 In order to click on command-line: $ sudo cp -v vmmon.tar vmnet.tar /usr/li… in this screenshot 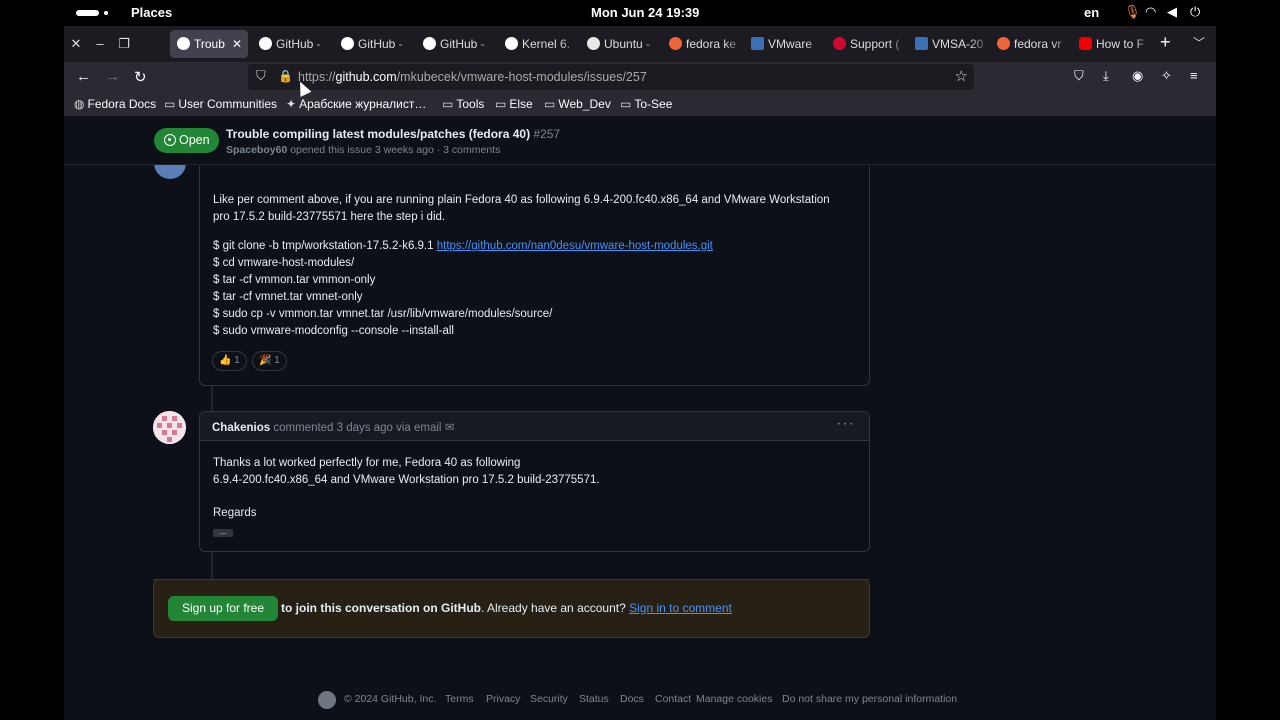, I will do `click(383, 314)`.